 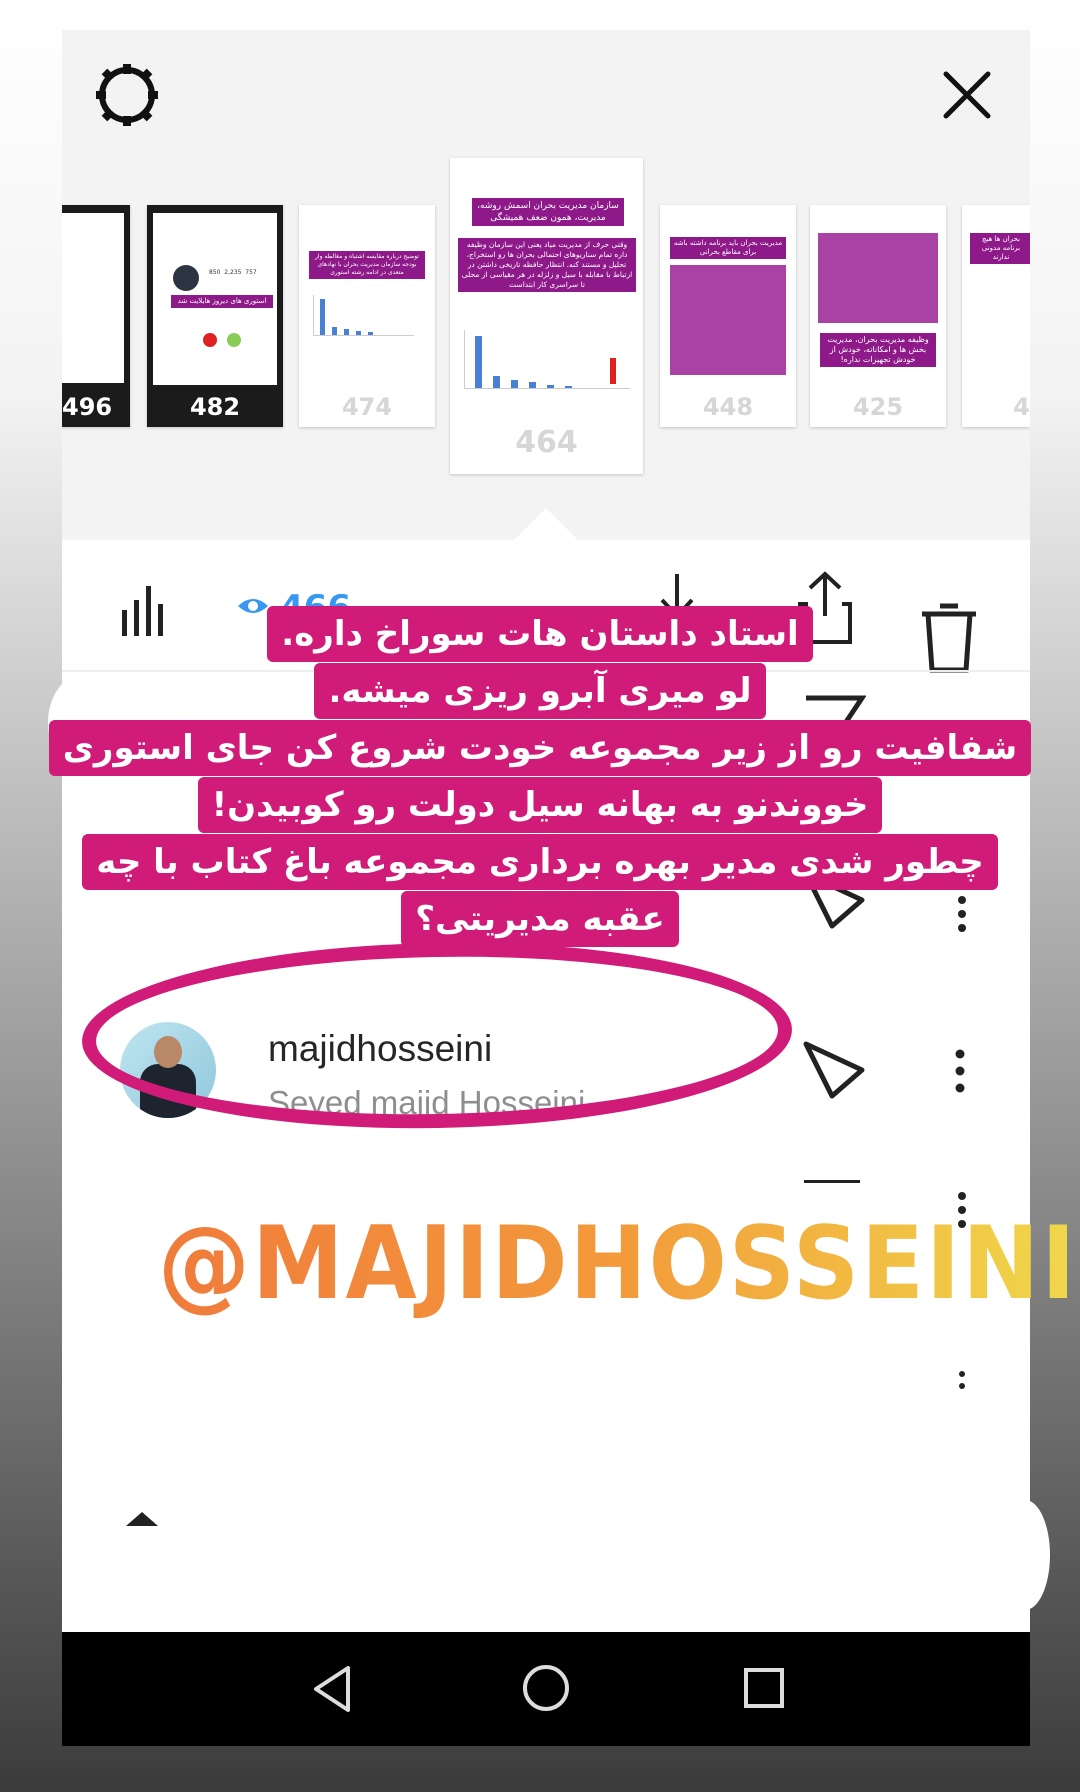 What do you see at coordinates (540, 691) in the screenshot?
I see `caption-line: لو میری آبرو ریزی میشه.` at bounding box center [540, 691].